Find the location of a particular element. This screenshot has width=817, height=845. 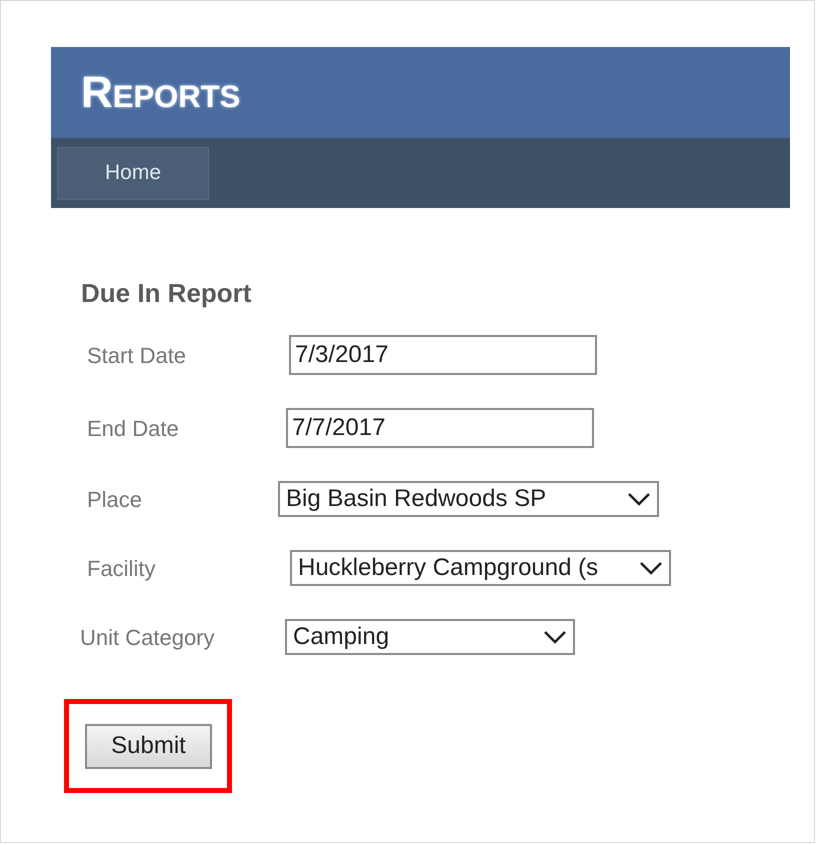

nav-tab: Home is located at coordinates (133, 173).